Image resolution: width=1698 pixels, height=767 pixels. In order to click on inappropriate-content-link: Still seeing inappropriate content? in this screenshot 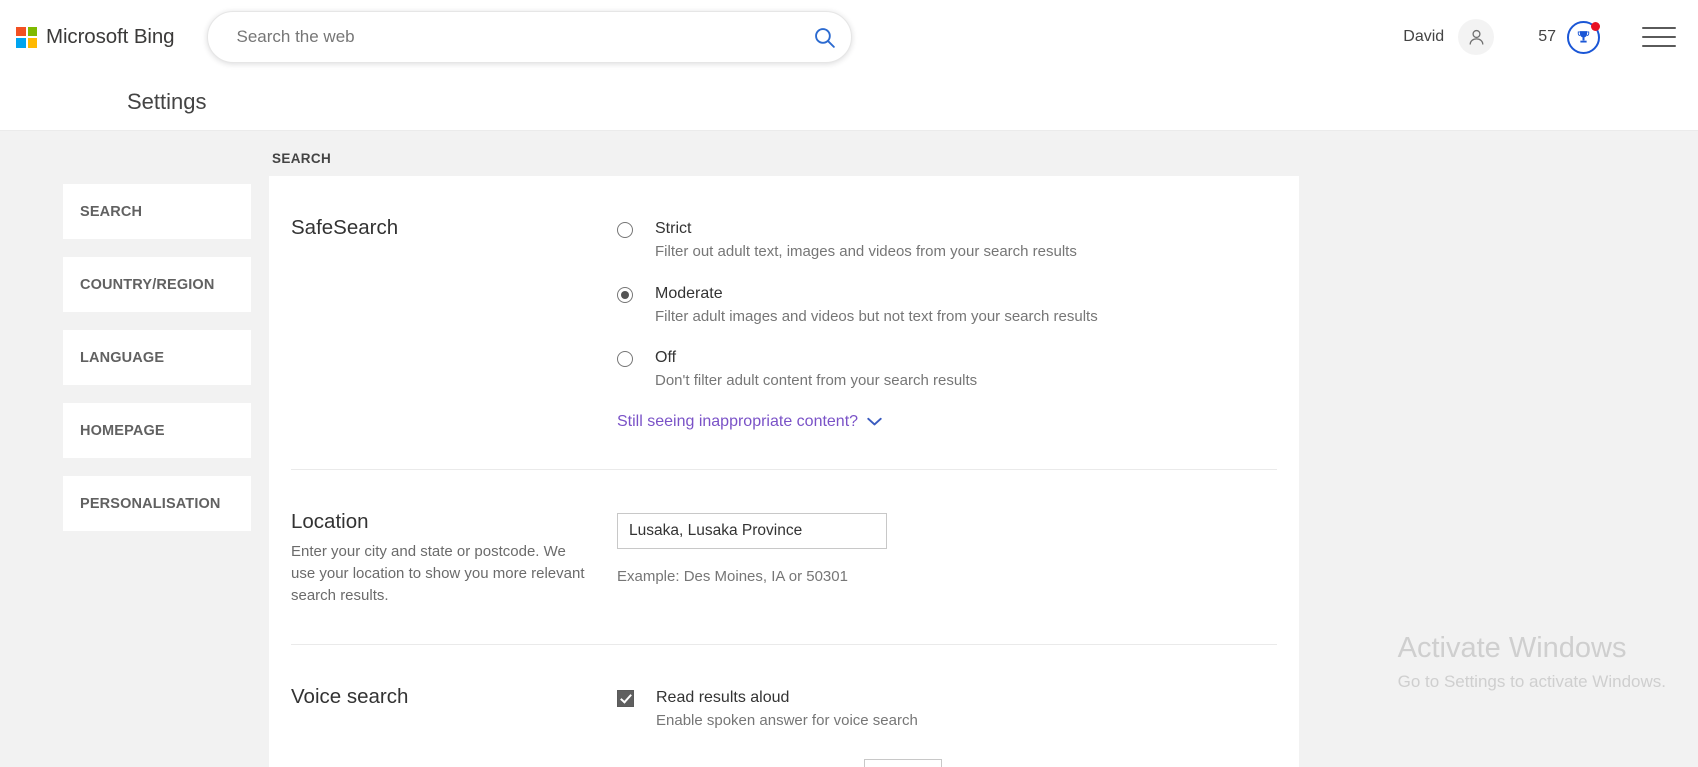, I will do `click(749, 422)`.